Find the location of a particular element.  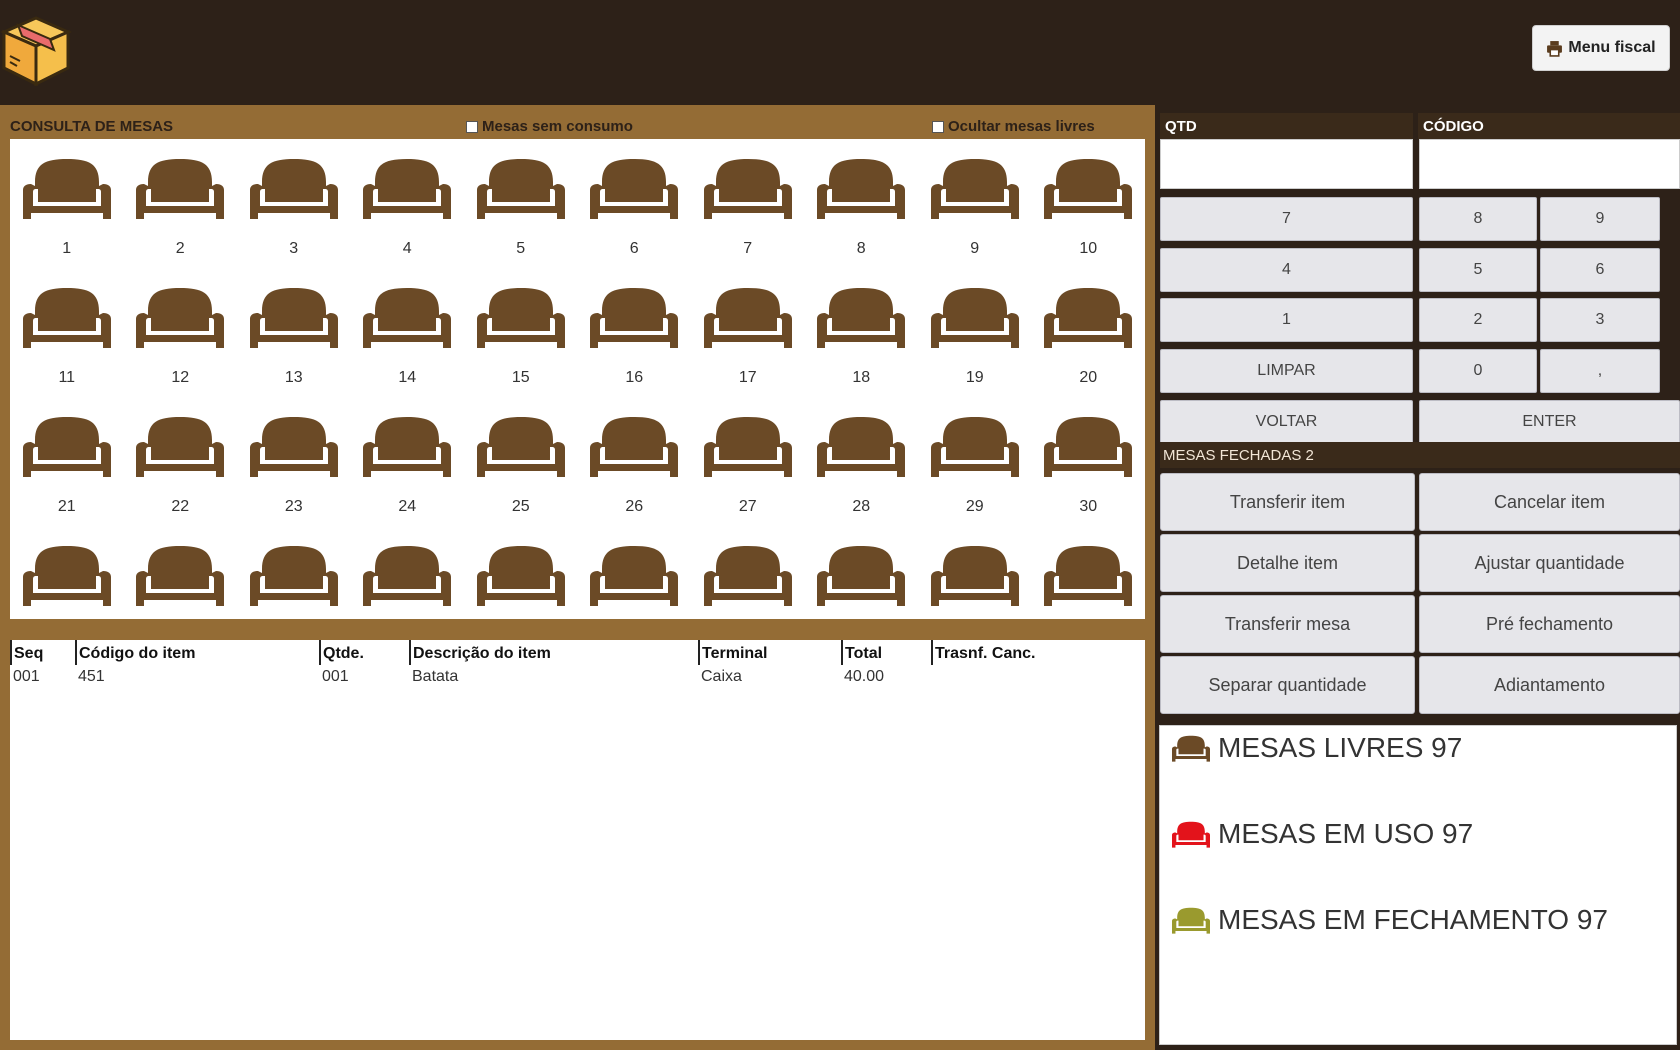

key-1: 1 is located at coordinates (1286, 320).